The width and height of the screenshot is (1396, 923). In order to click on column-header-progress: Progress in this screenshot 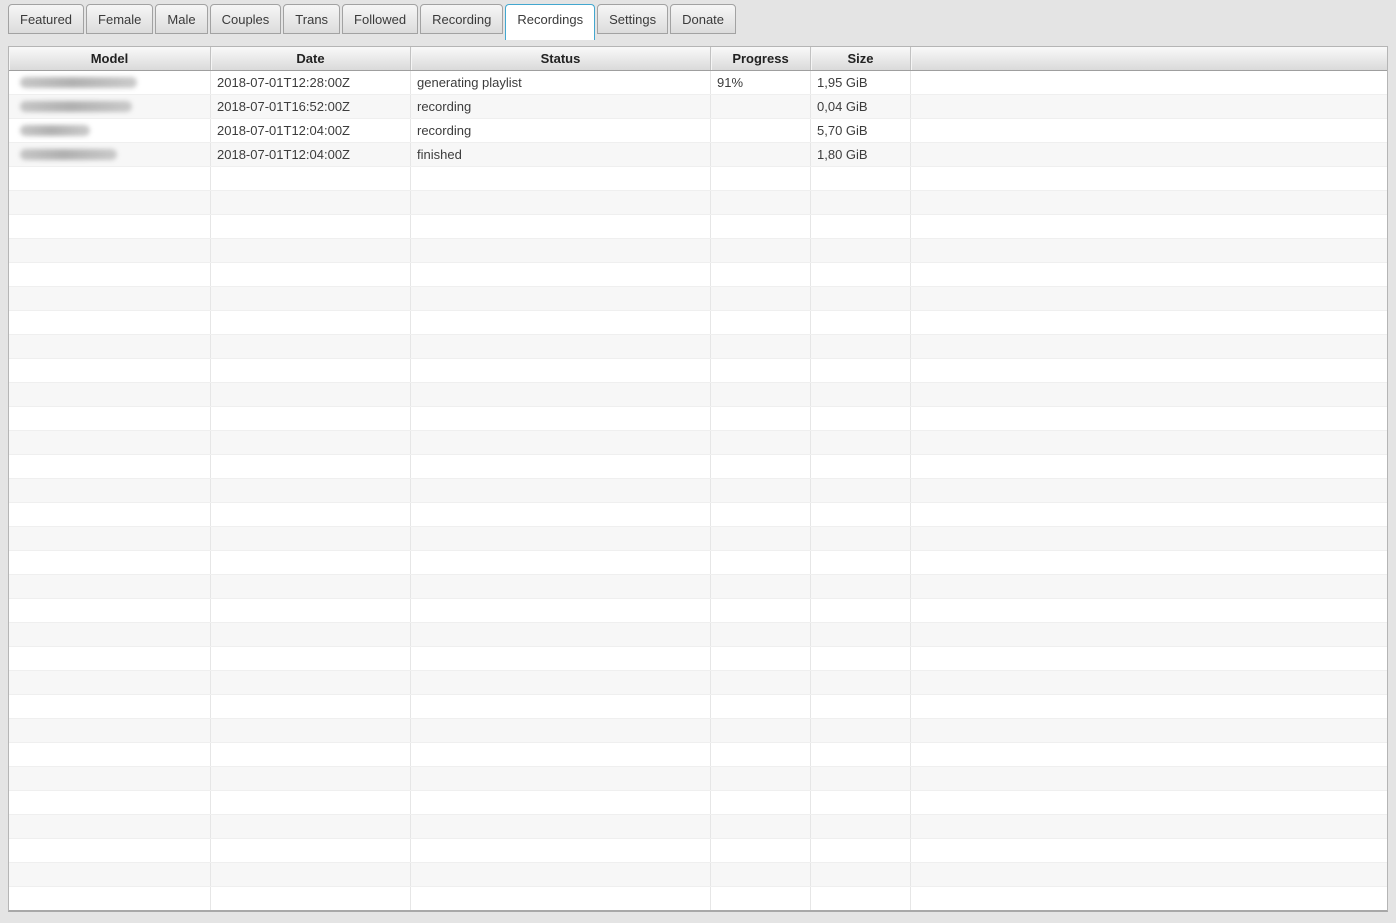, I will do `click(761, 58)`.